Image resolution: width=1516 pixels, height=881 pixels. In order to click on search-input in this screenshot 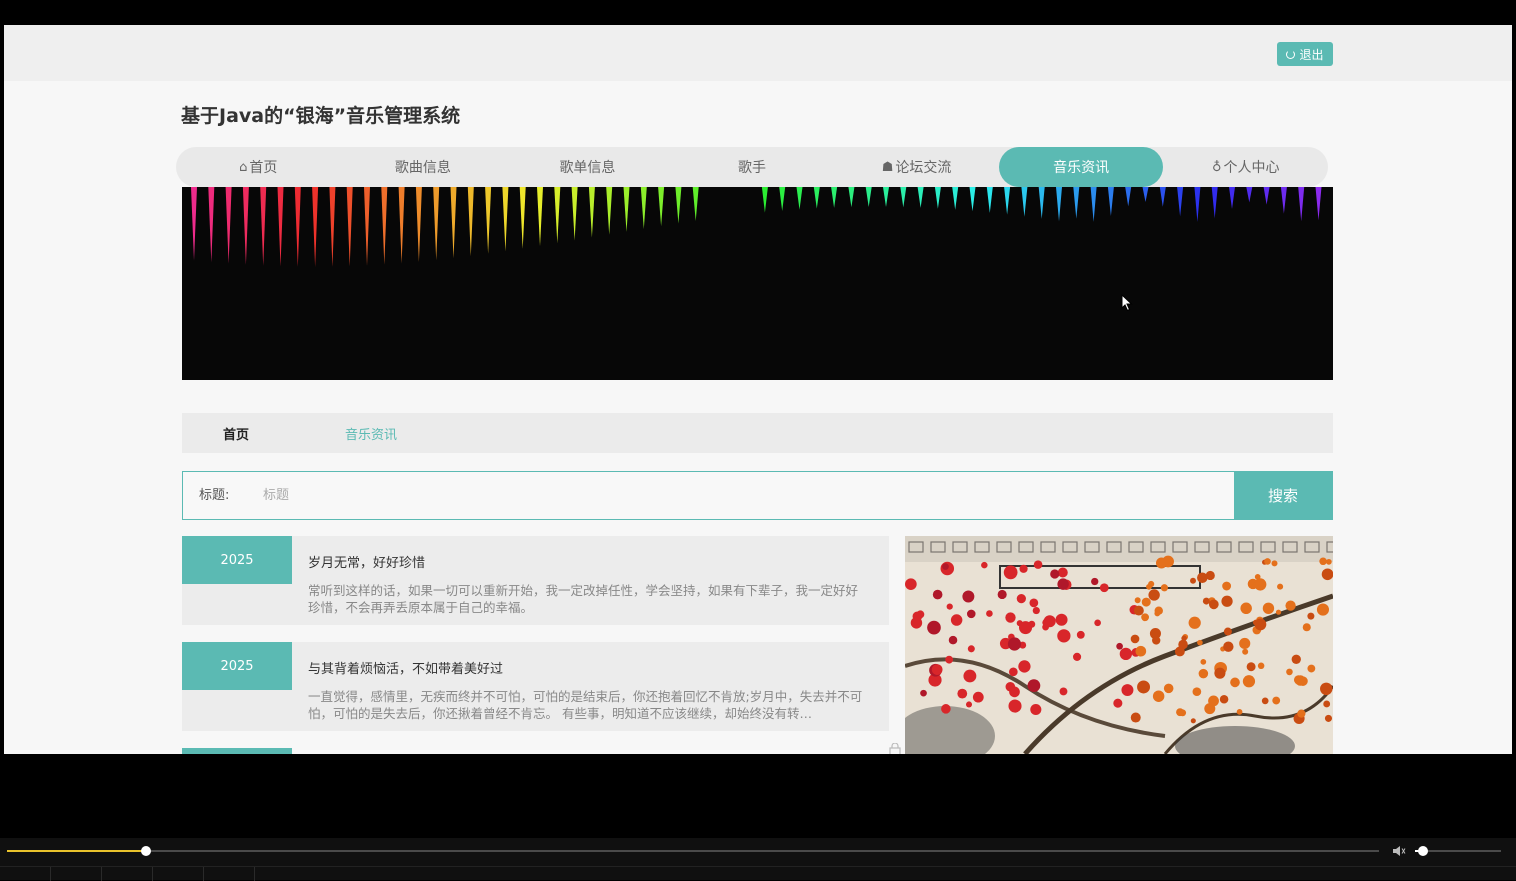, I will do `click(740, 495)`.